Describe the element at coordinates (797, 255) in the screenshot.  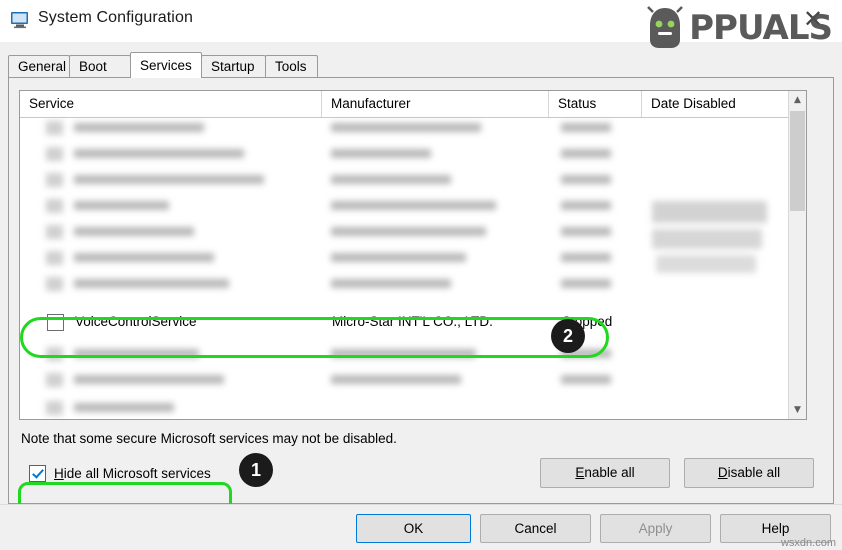
I see `services-list-scrollbar: ▲ ▼` at that location.